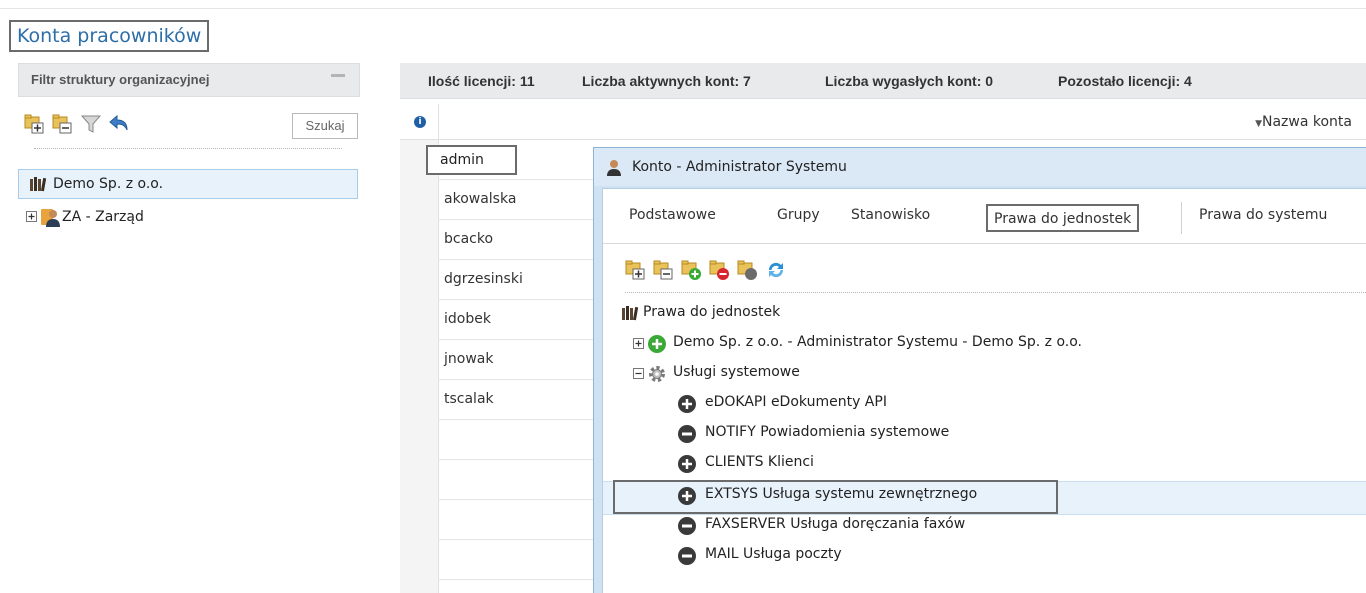 This screenshot has height=593, width=1366. Describe the element at coordinates (419, 366) in the screenshot. I see `grid-indicator-column` at that location.